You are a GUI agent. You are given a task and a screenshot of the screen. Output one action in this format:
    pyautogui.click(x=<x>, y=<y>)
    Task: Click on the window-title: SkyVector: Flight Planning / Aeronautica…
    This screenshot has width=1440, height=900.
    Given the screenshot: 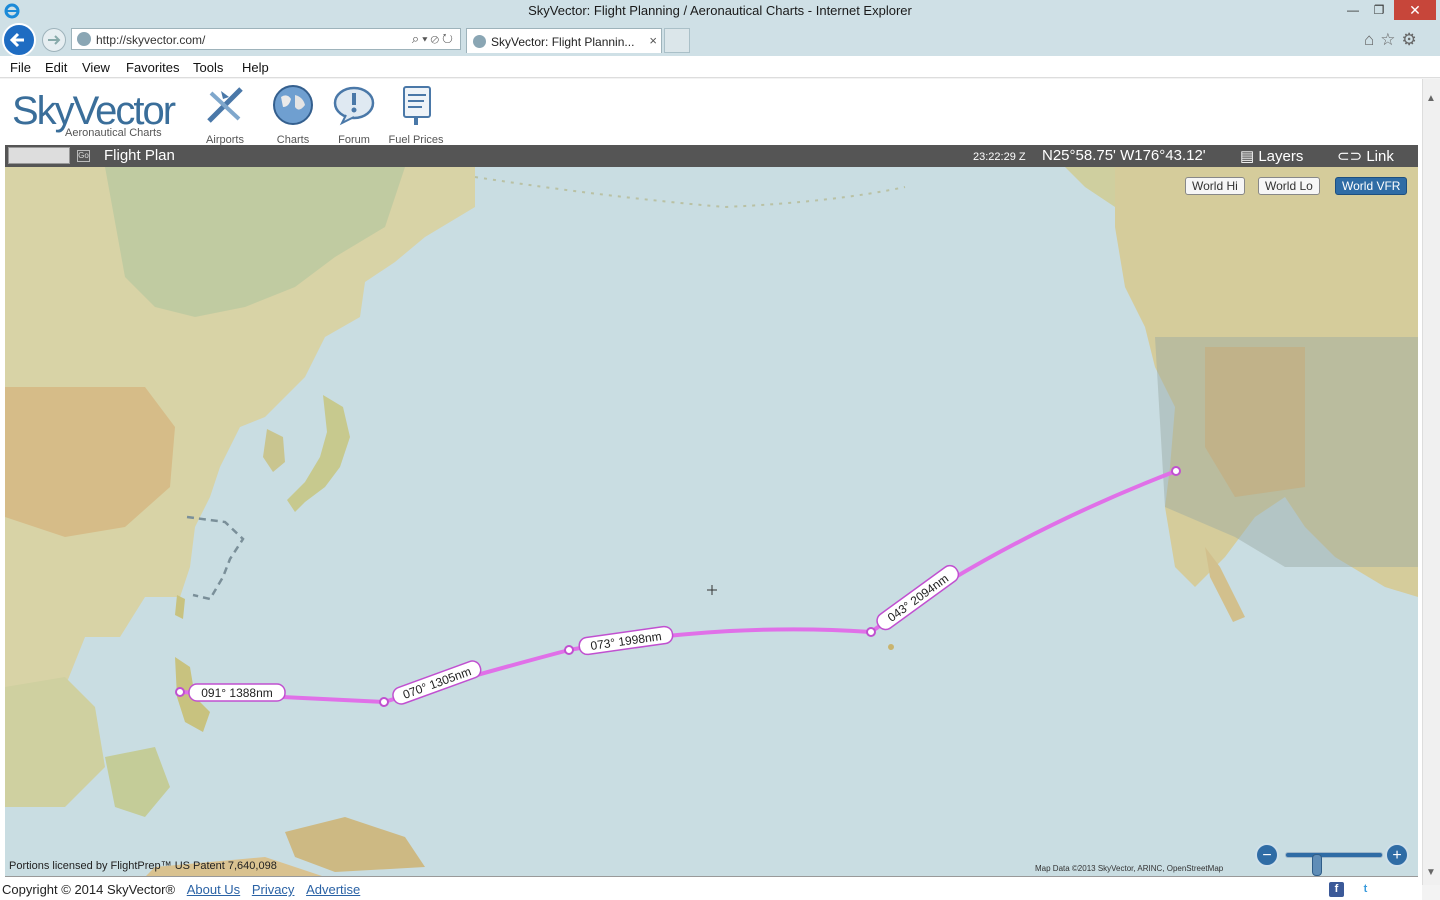 What is the action you would take?
    pyautogui.click(x=720, y=10)
    